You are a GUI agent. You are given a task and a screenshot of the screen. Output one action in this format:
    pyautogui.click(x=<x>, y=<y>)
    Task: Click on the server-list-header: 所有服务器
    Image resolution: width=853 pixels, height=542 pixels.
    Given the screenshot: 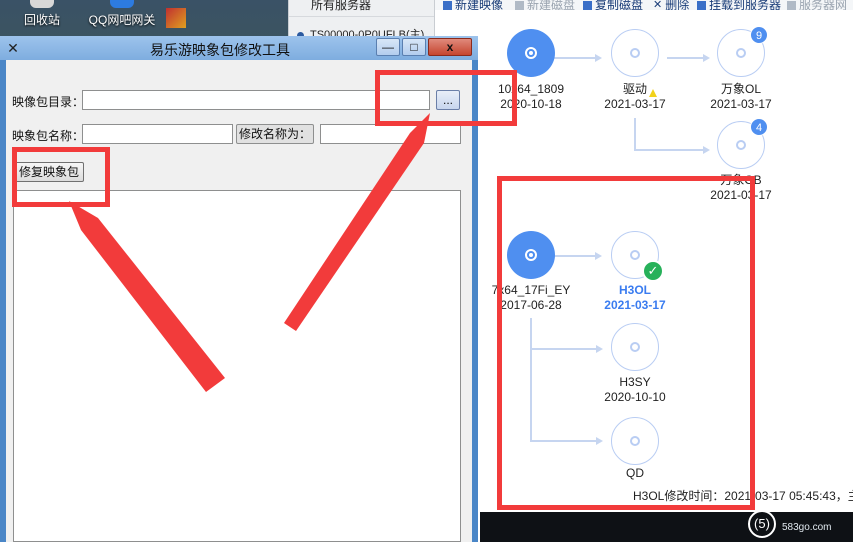 What is the action you would take?
    pyautogui.click(x=361, y=8)
    